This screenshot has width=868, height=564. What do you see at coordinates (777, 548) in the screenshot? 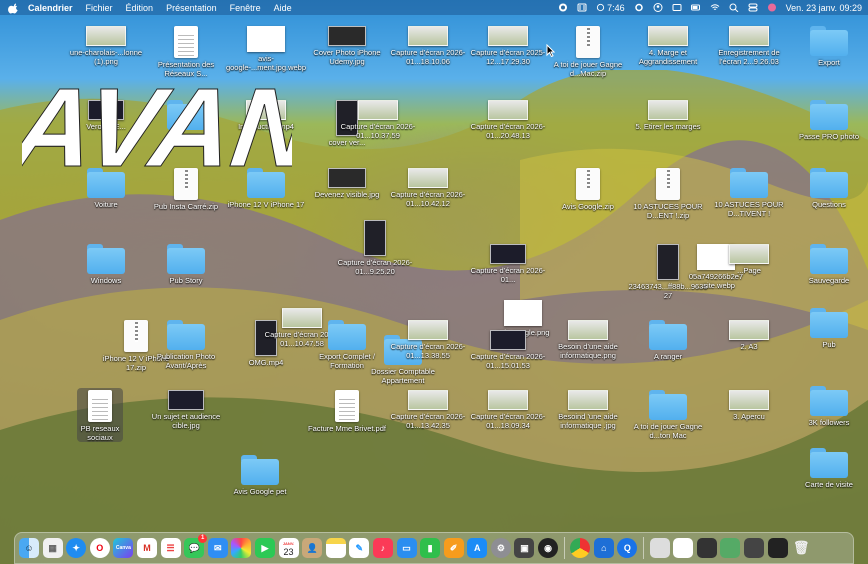
I see `recent-window-5-icon` at bounding box center [777, 548].